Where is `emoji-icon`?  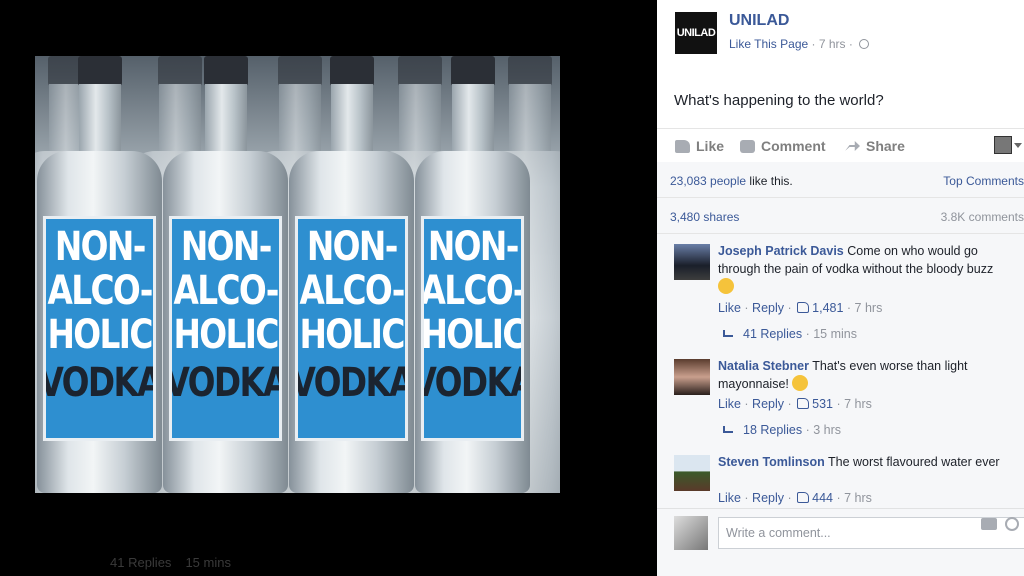
emoji-icon is located at coordinates (1012, 524).